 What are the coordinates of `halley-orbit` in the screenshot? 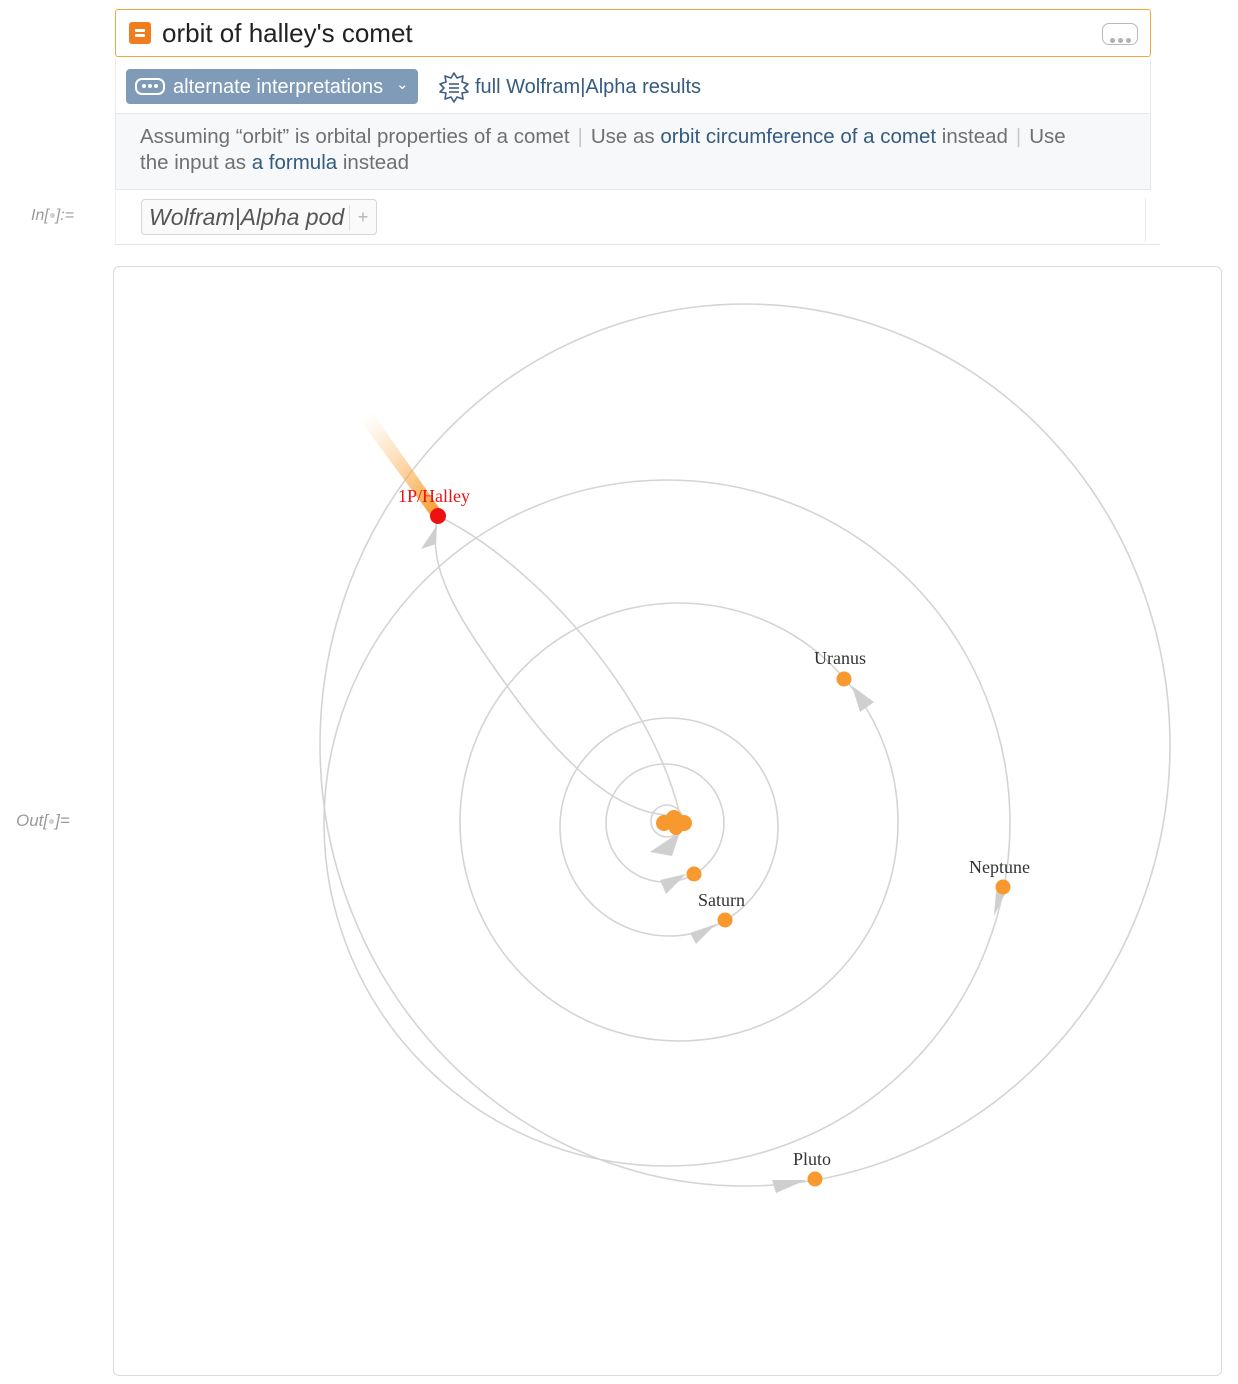 It's located at (557, 665).